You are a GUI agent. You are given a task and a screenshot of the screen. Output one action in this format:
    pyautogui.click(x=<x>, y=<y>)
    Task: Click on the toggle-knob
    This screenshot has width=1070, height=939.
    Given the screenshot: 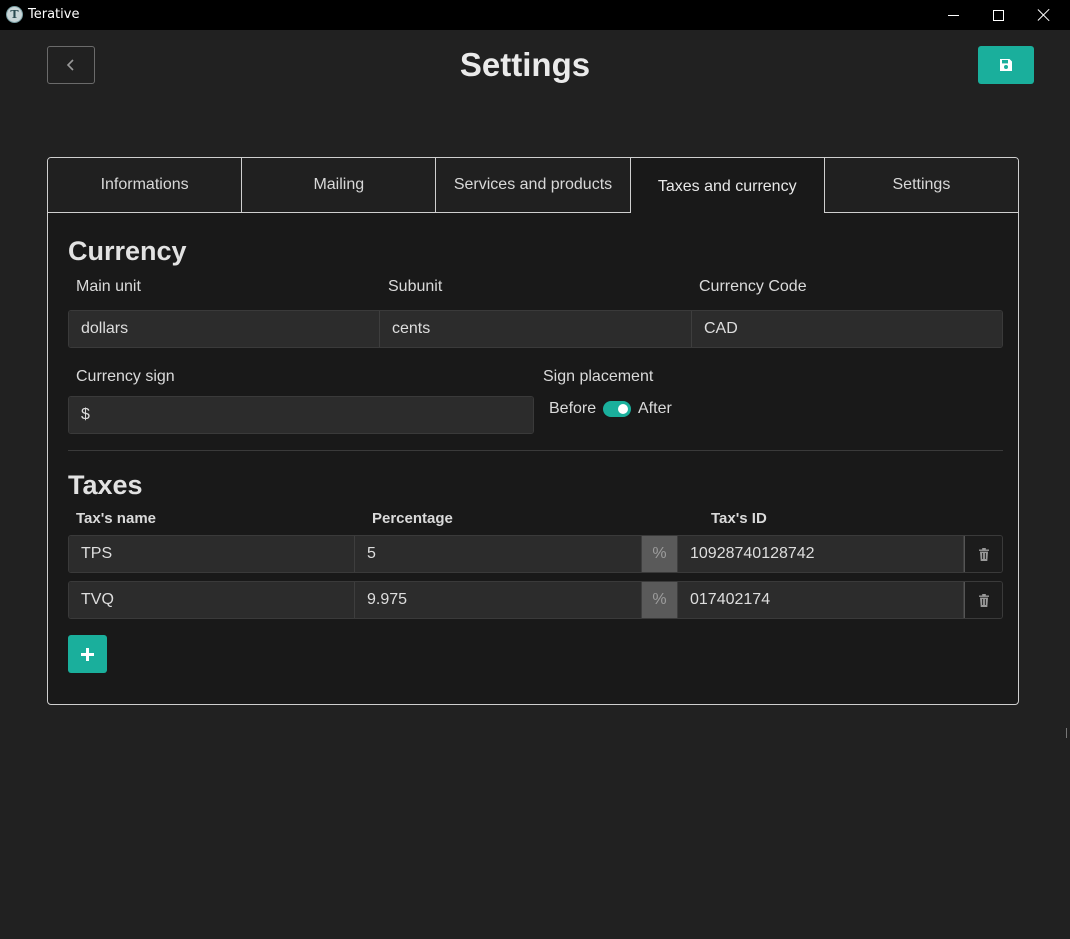 What is the action you would take?
    pyautogui.click(x=623, y=409)
    